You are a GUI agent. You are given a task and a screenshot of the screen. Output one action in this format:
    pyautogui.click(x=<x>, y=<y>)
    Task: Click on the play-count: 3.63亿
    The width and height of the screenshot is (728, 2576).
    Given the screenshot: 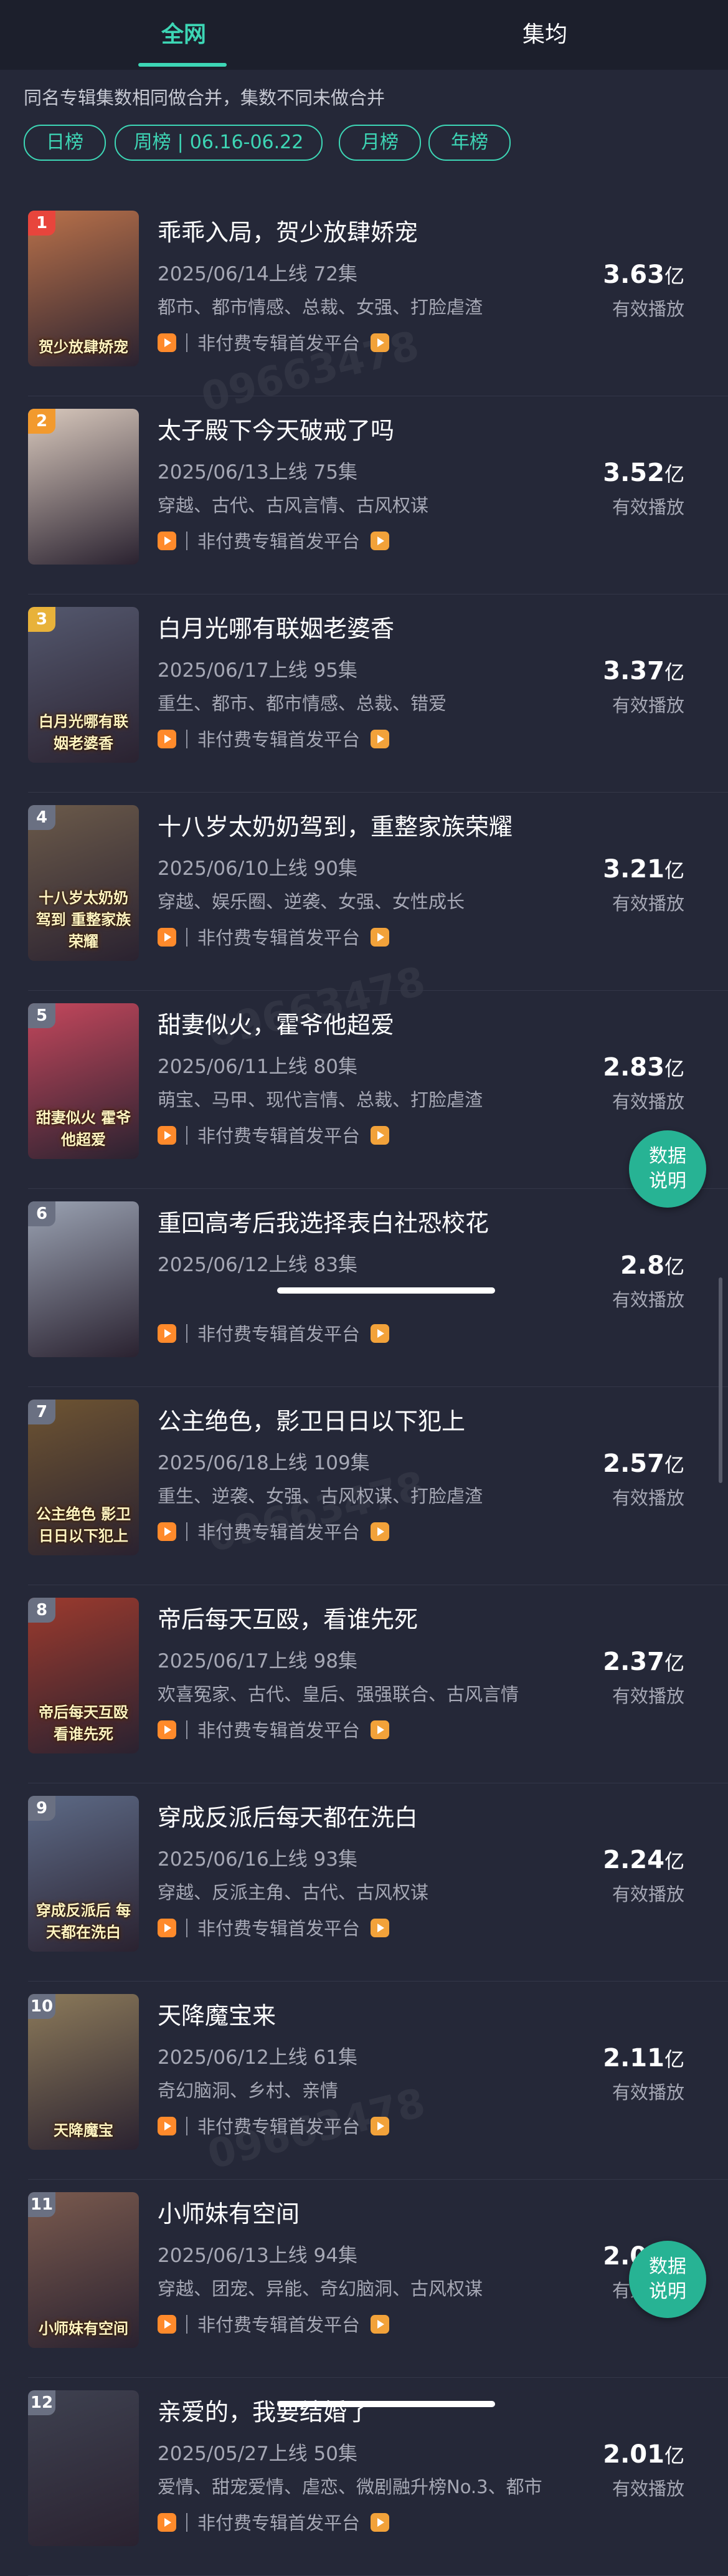 What is the action you would take?
    pyautogui.click(x=643, y=274)
    